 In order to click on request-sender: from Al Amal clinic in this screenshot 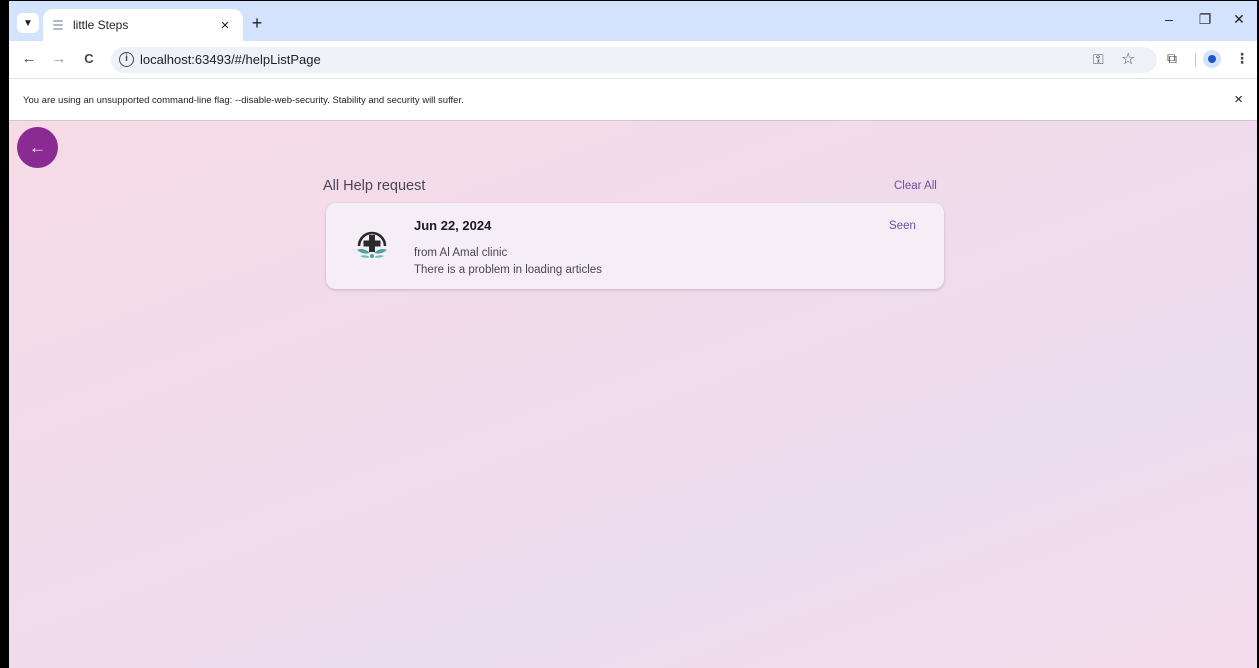, I will do `click(461, 253)`.